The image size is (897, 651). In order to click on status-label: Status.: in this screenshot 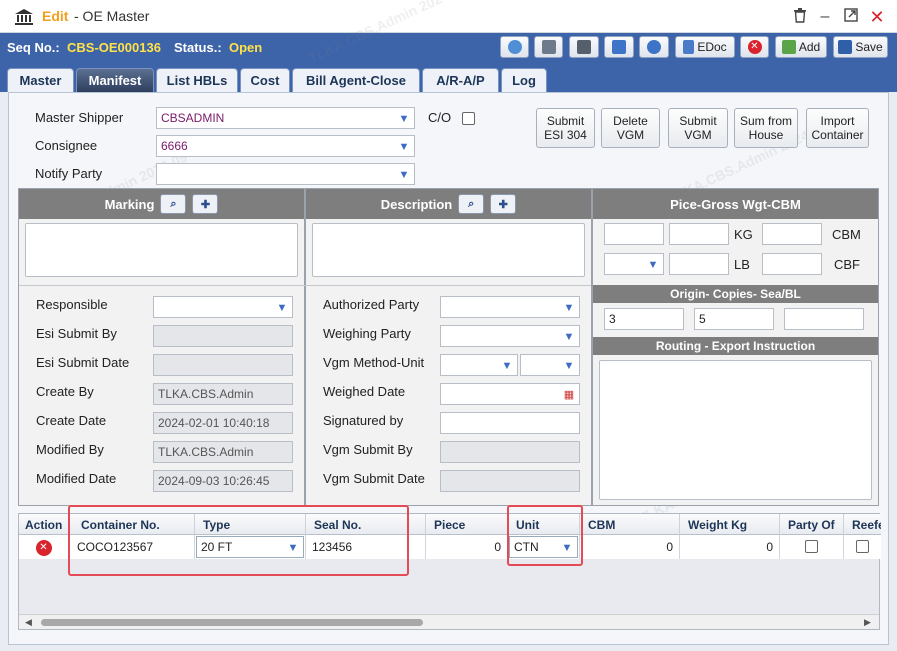, I will do `click(198, 47)`.